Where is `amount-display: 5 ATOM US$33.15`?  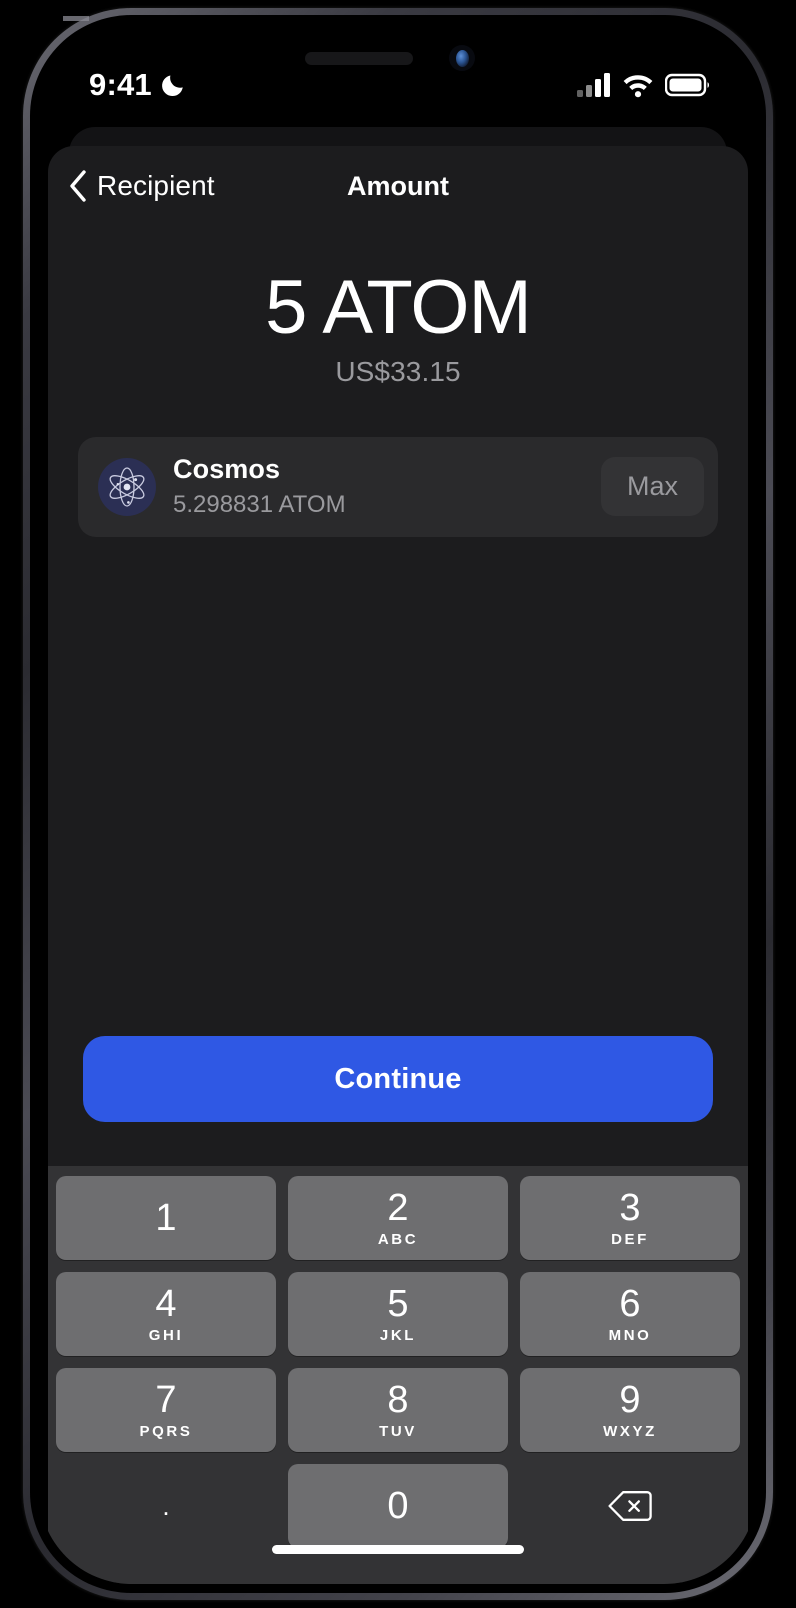
amount-display: 5 ATOM US$33.15 is located at coordinates (398, 307).